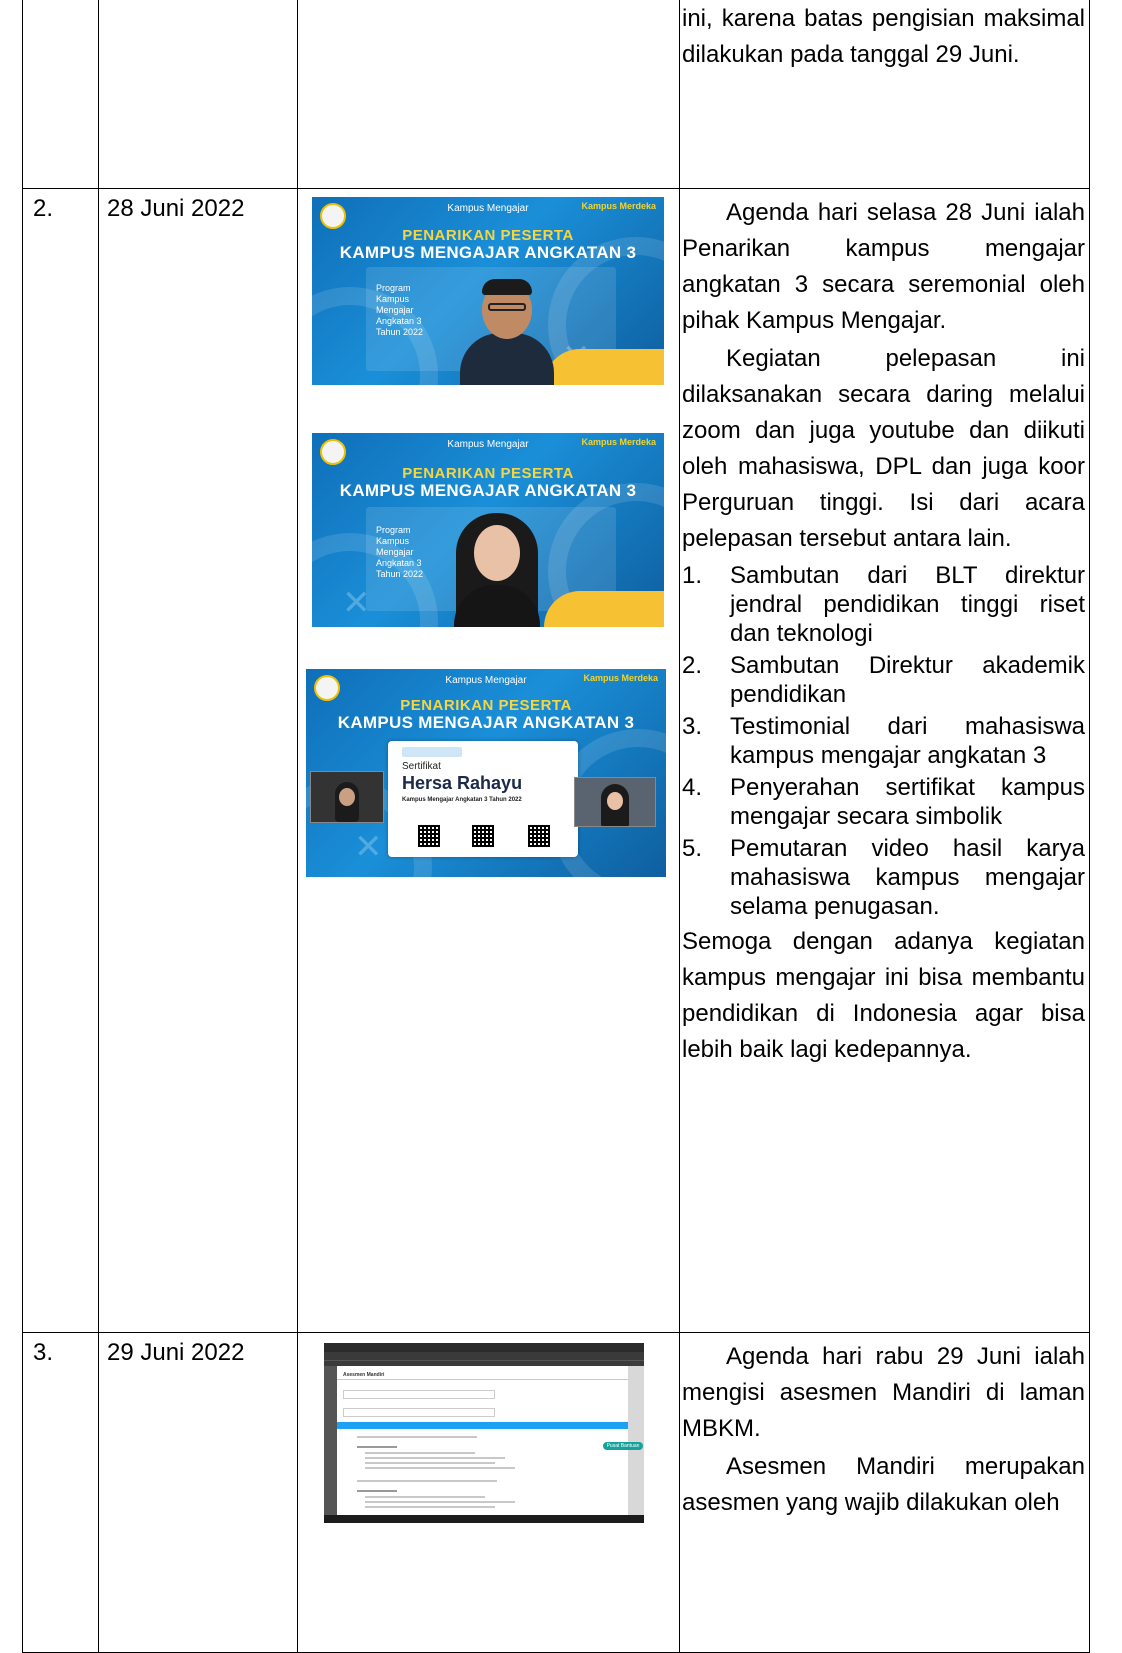 This screenshot has width=1122, height=1653. What do you see at coordinates (462, 800) in the screenshot?
I see `certificate-program: Kampus Mengajar Angkatan 3 Tahun 2022` at bounding box center [462, 800].